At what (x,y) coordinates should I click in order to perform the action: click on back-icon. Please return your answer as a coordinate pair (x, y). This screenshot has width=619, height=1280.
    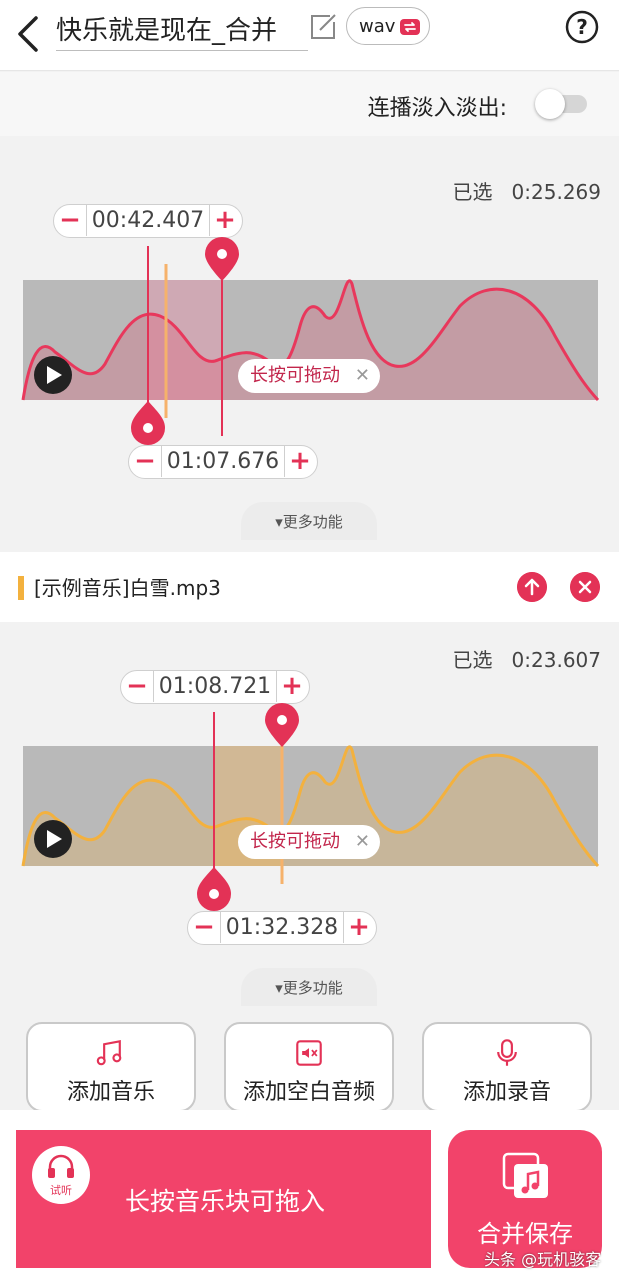
    Looking at the image, I should click on (29, 34).